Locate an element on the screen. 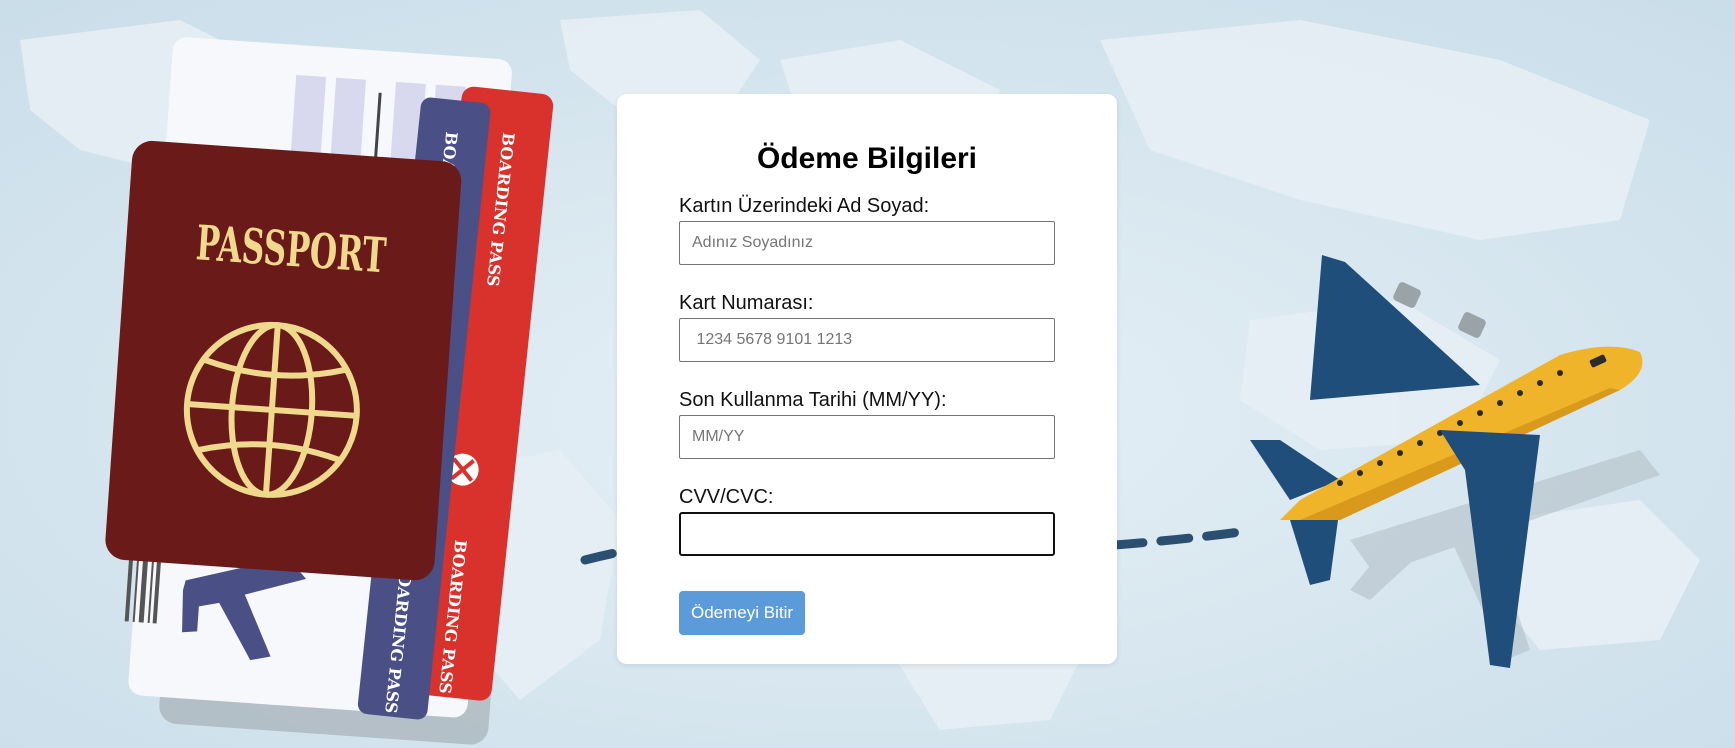 The height and width of the screenshot is (748, 1735). expiry-label: Son Kullanma Tarihi (MM/YY): is located at coordinates (813, 400).